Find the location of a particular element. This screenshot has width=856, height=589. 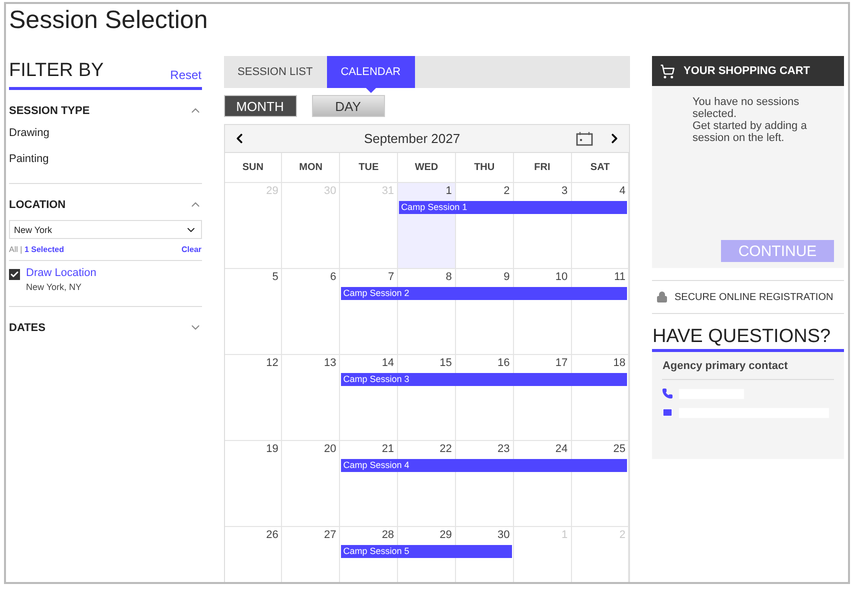

session-event-bar: Camp Session 3 is located at coordinates (484, 379).